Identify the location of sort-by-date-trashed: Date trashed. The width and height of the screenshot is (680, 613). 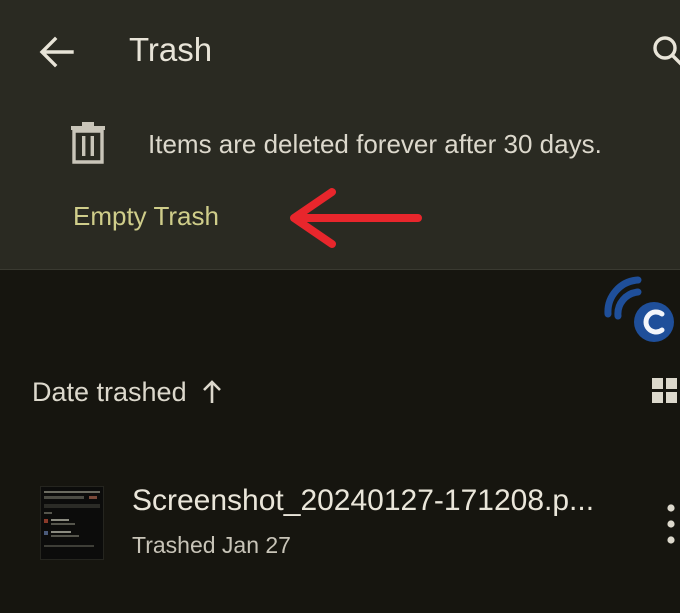
(127, 392).